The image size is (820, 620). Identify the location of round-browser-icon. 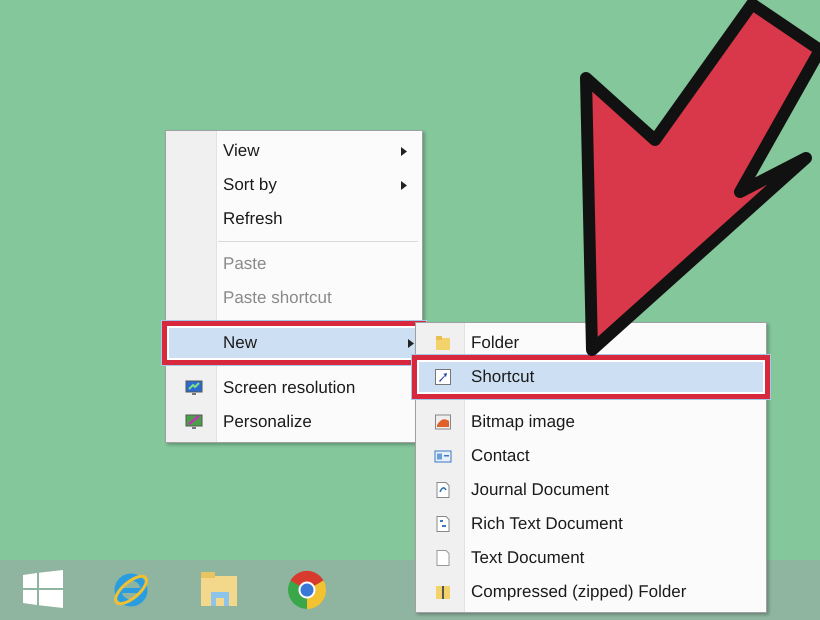
(307, 590).